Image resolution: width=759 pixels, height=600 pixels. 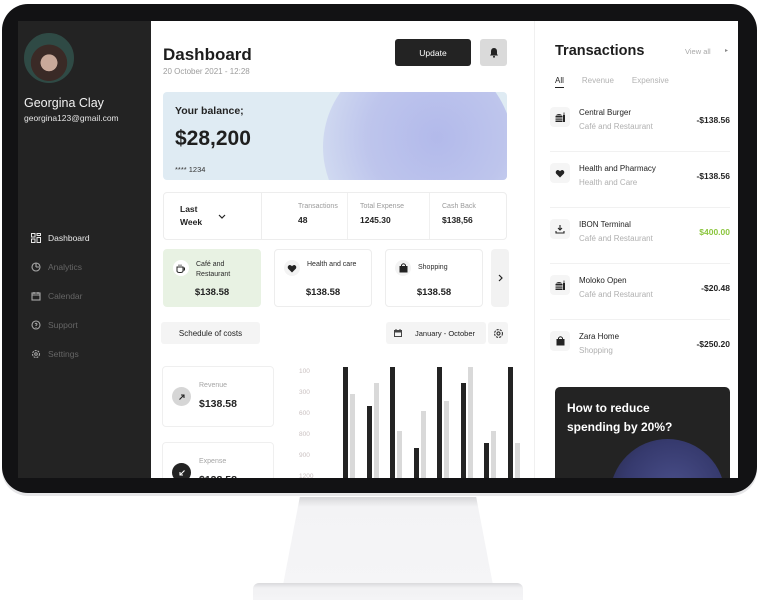 I want to click on y-tick-label: 300, so click(x=304, y=392).